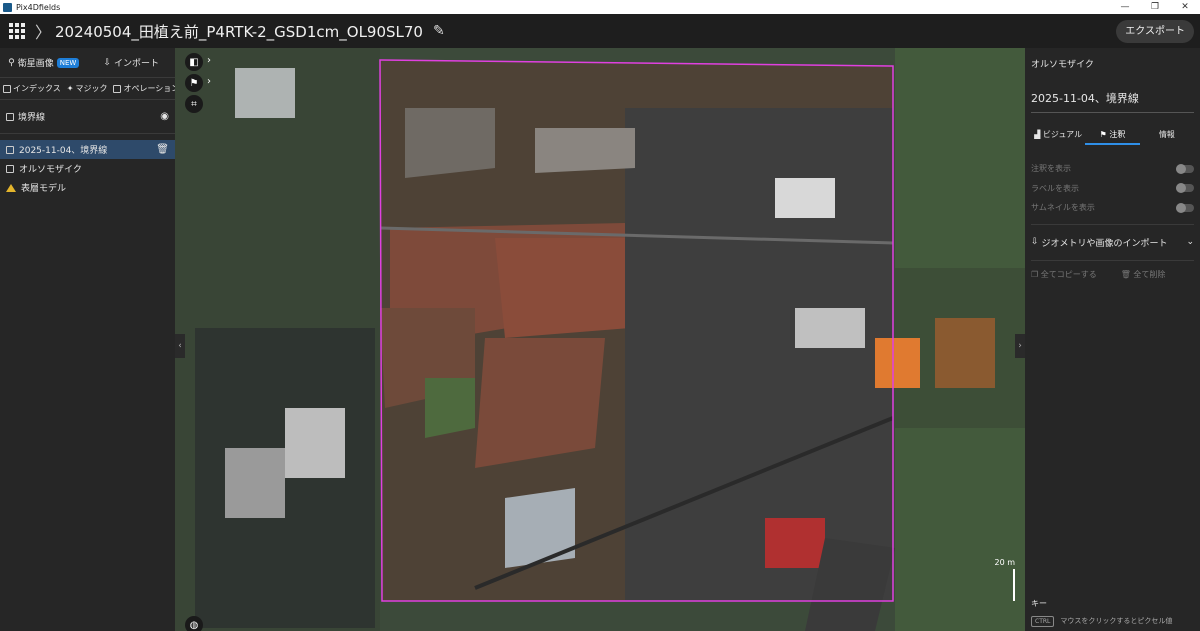 Image resolution: width=1200 pixels, height=631 pixels. Describe the element at coordinates (68, 62) in the screenshot. I see `new-badge: NEW` at that location.